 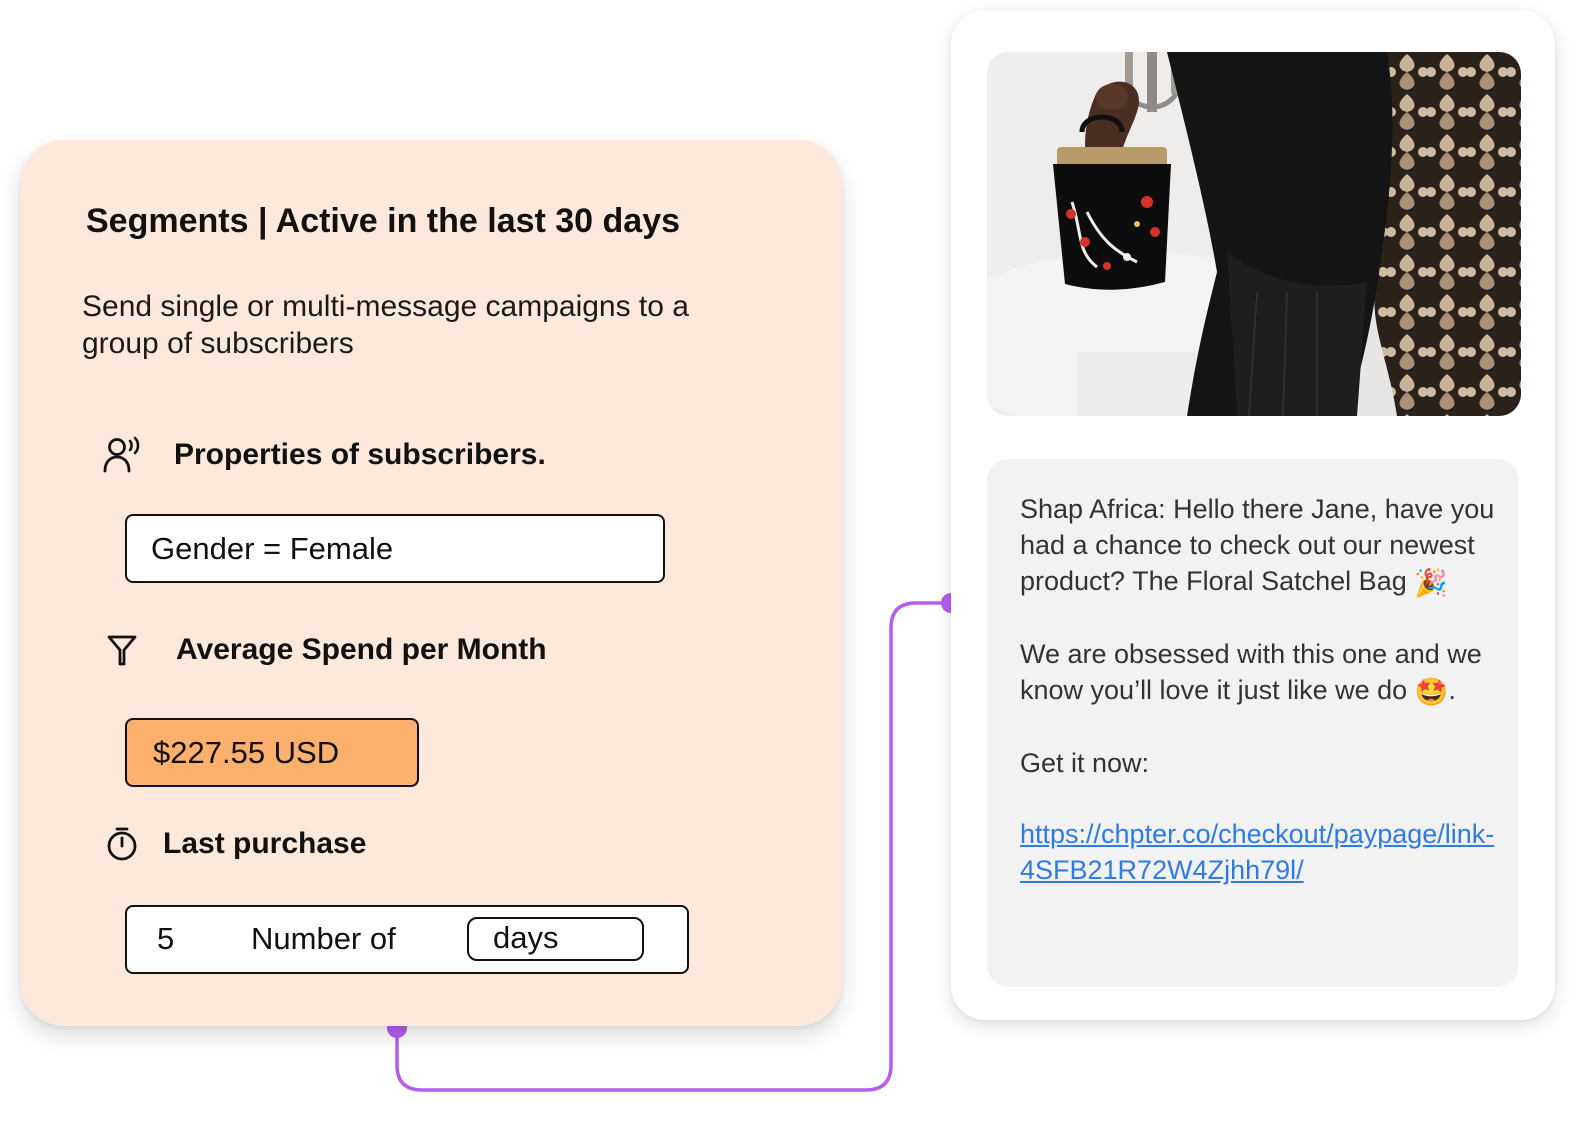 I want to click on stopwatch-icon, so click(x=122, y=844).